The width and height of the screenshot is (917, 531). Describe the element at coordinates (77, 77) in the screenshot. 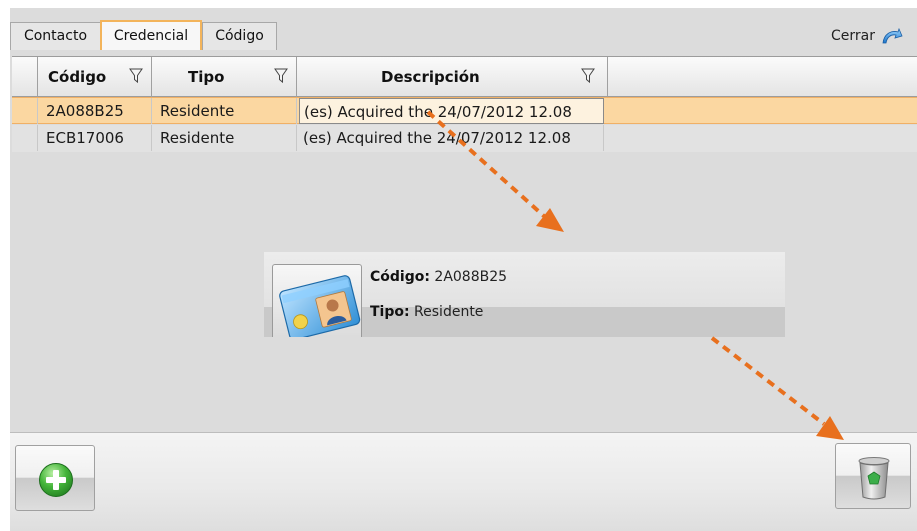

I see `column-header-codigo-label: Código` at that location.